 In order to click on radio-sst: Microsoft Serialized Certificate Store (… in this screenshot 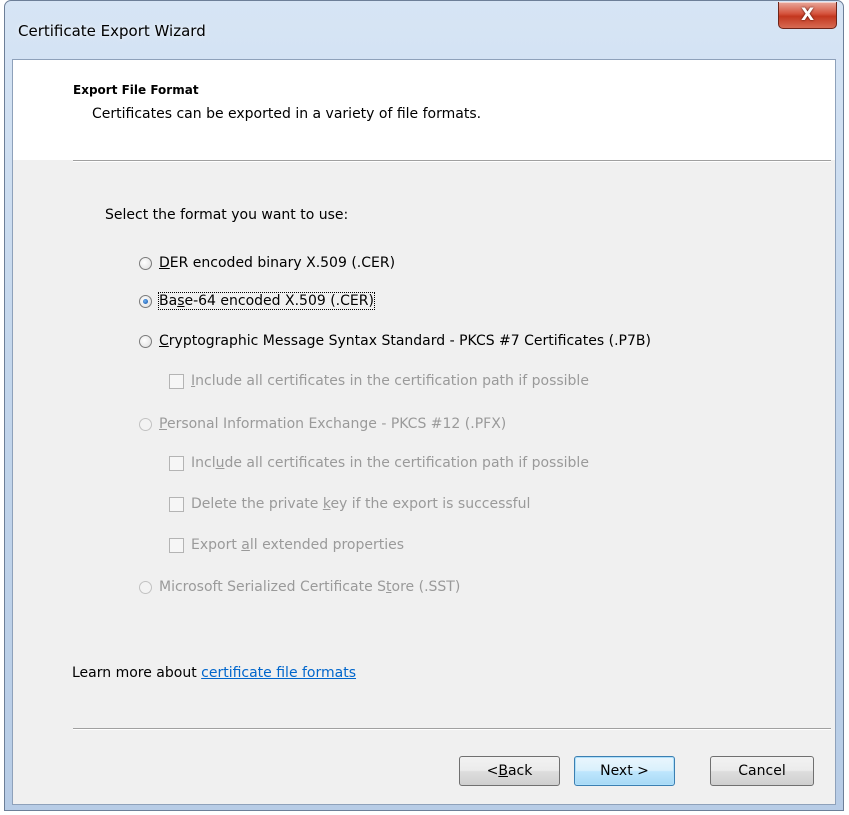, I will do `click(299, 587)`.